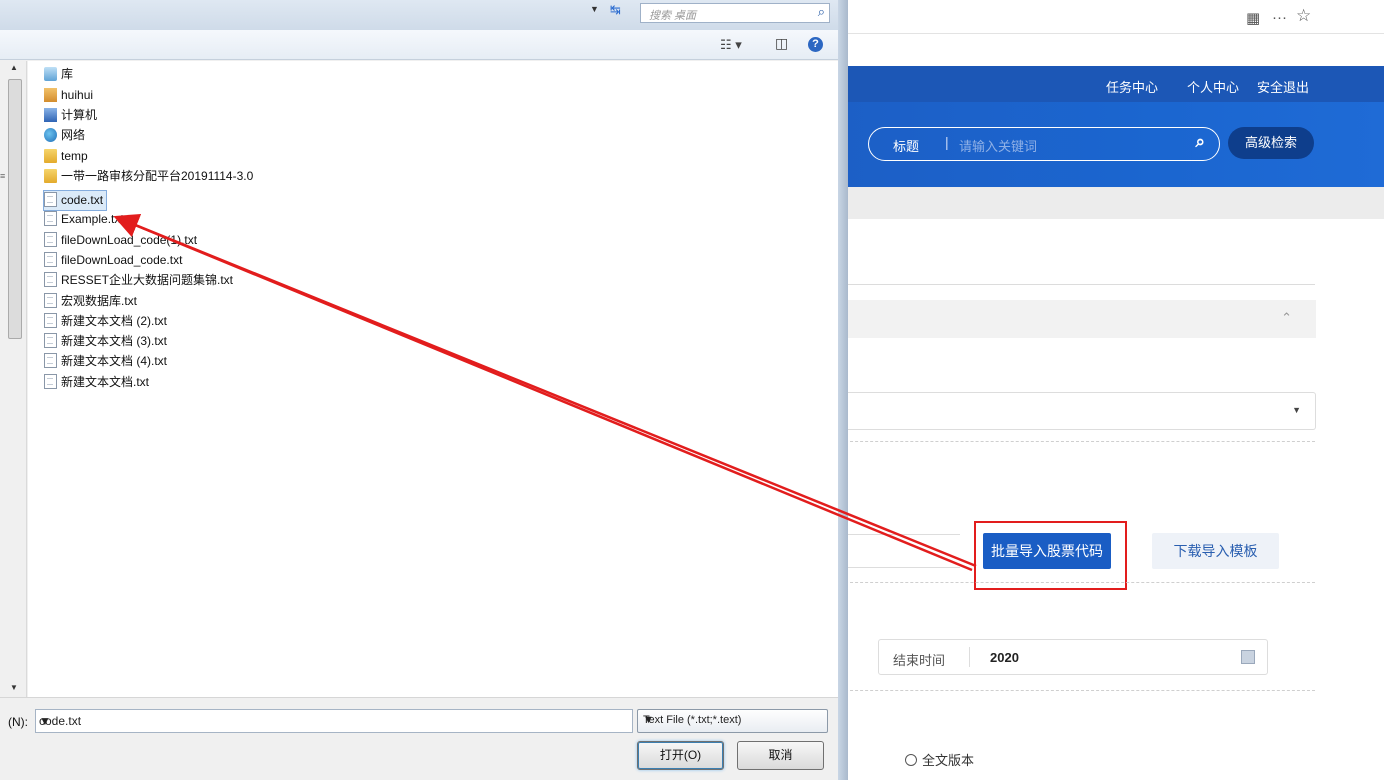 The height and width of the screenshot is (780, 1384). Describe the element at coordinates (14, 687) in the screenshot. I see `scroll-down-icon: ▼` at that location.